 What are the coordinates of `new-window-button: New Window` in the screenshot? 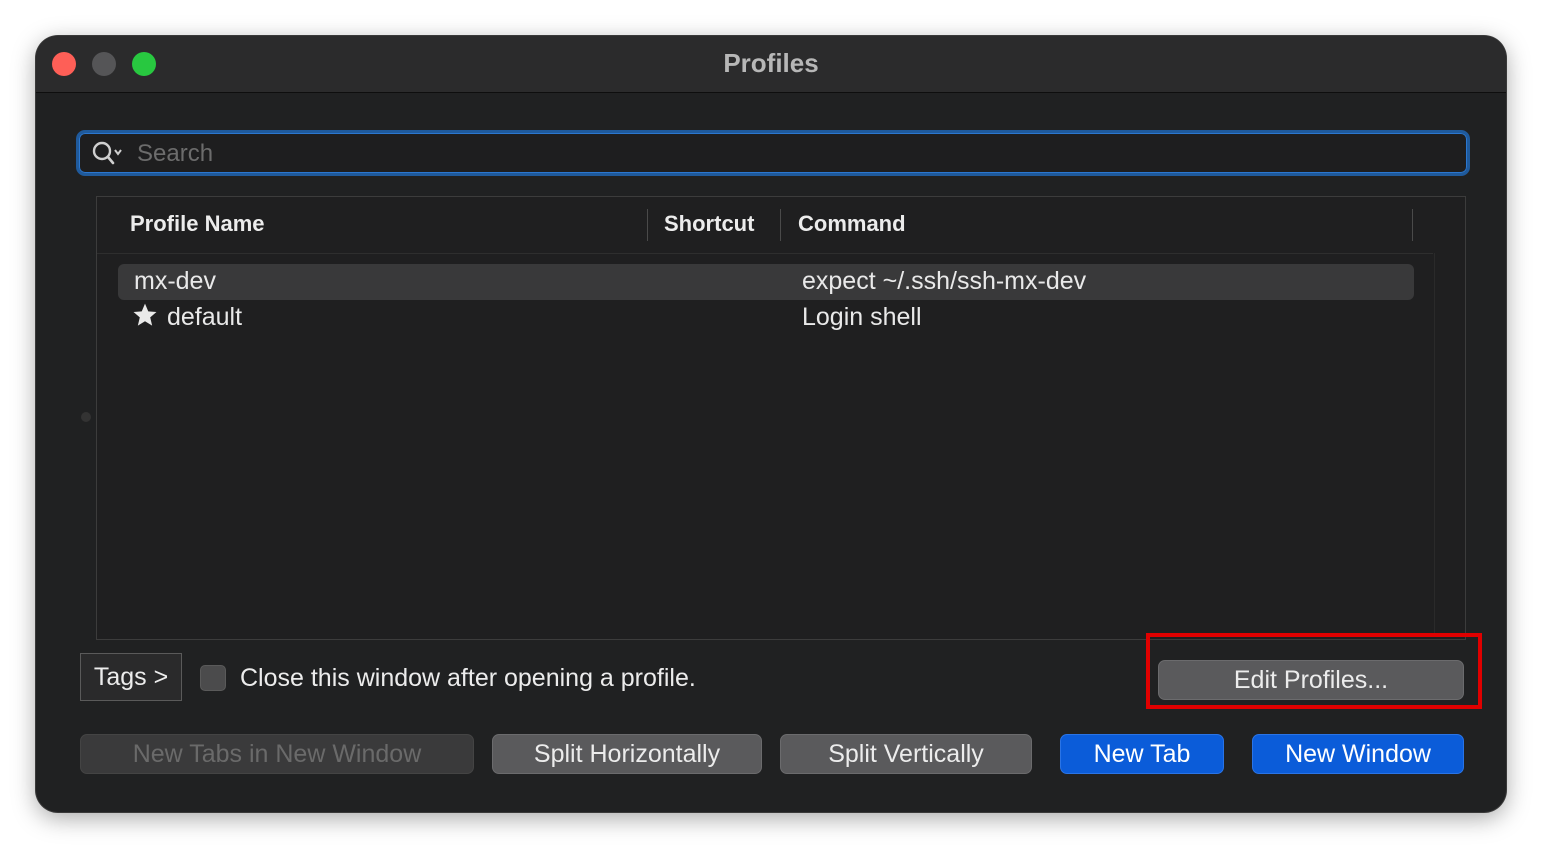 It's located at (1358, 754).